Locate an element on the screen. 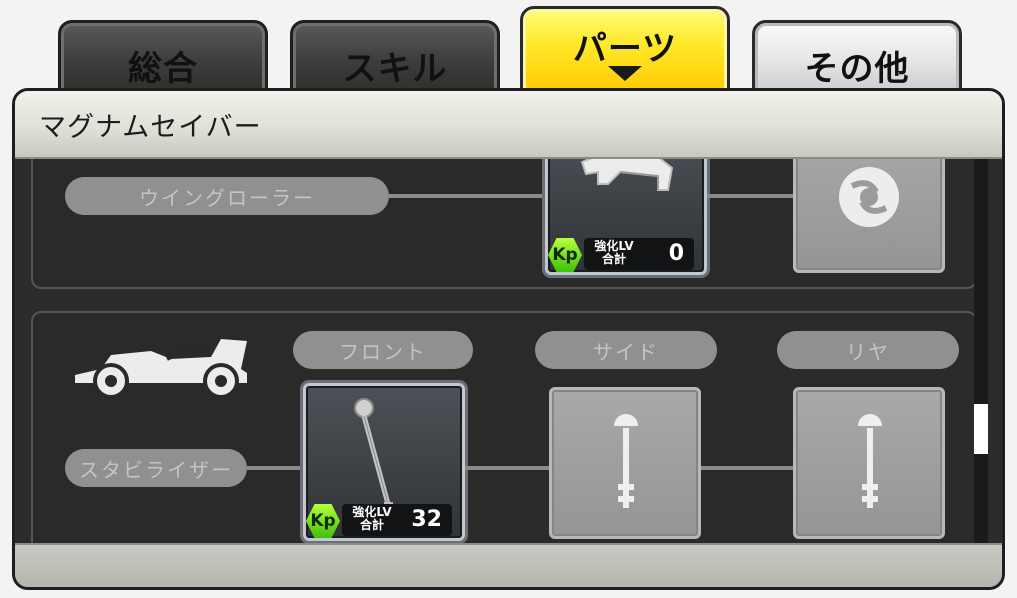 The image size is (1017, 598). roller-category-text: ウイングローラー is located at coordinates (227, 197).